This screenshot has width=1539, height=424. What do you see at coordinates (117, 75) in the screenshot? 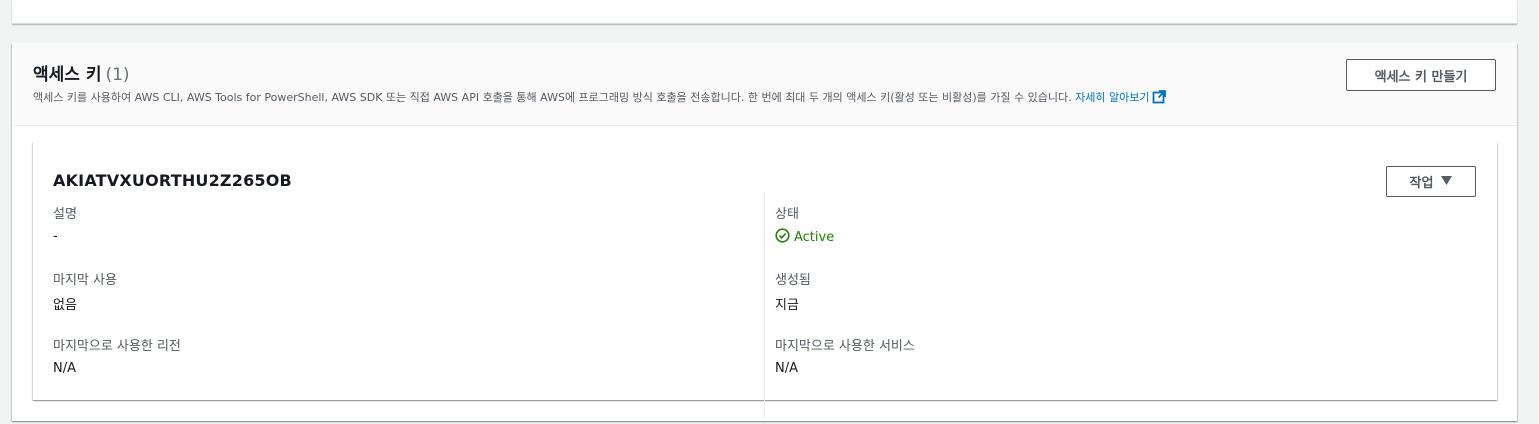
I see `key-count: (1)` at bounding box center [117, 75].